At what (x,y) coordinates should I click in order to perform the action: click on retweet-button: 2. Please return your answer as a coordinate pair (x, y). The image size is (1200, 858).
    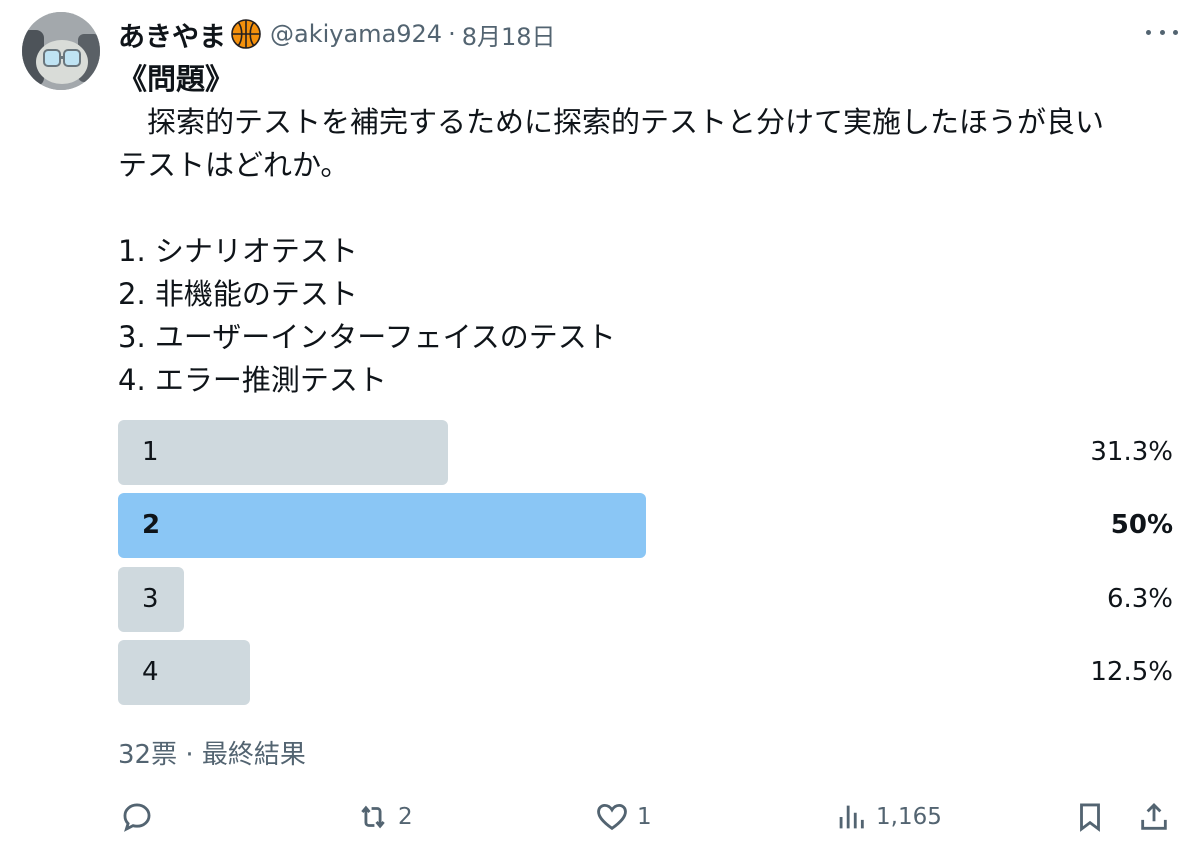
    Looking at the image, I should click on (384, 817).